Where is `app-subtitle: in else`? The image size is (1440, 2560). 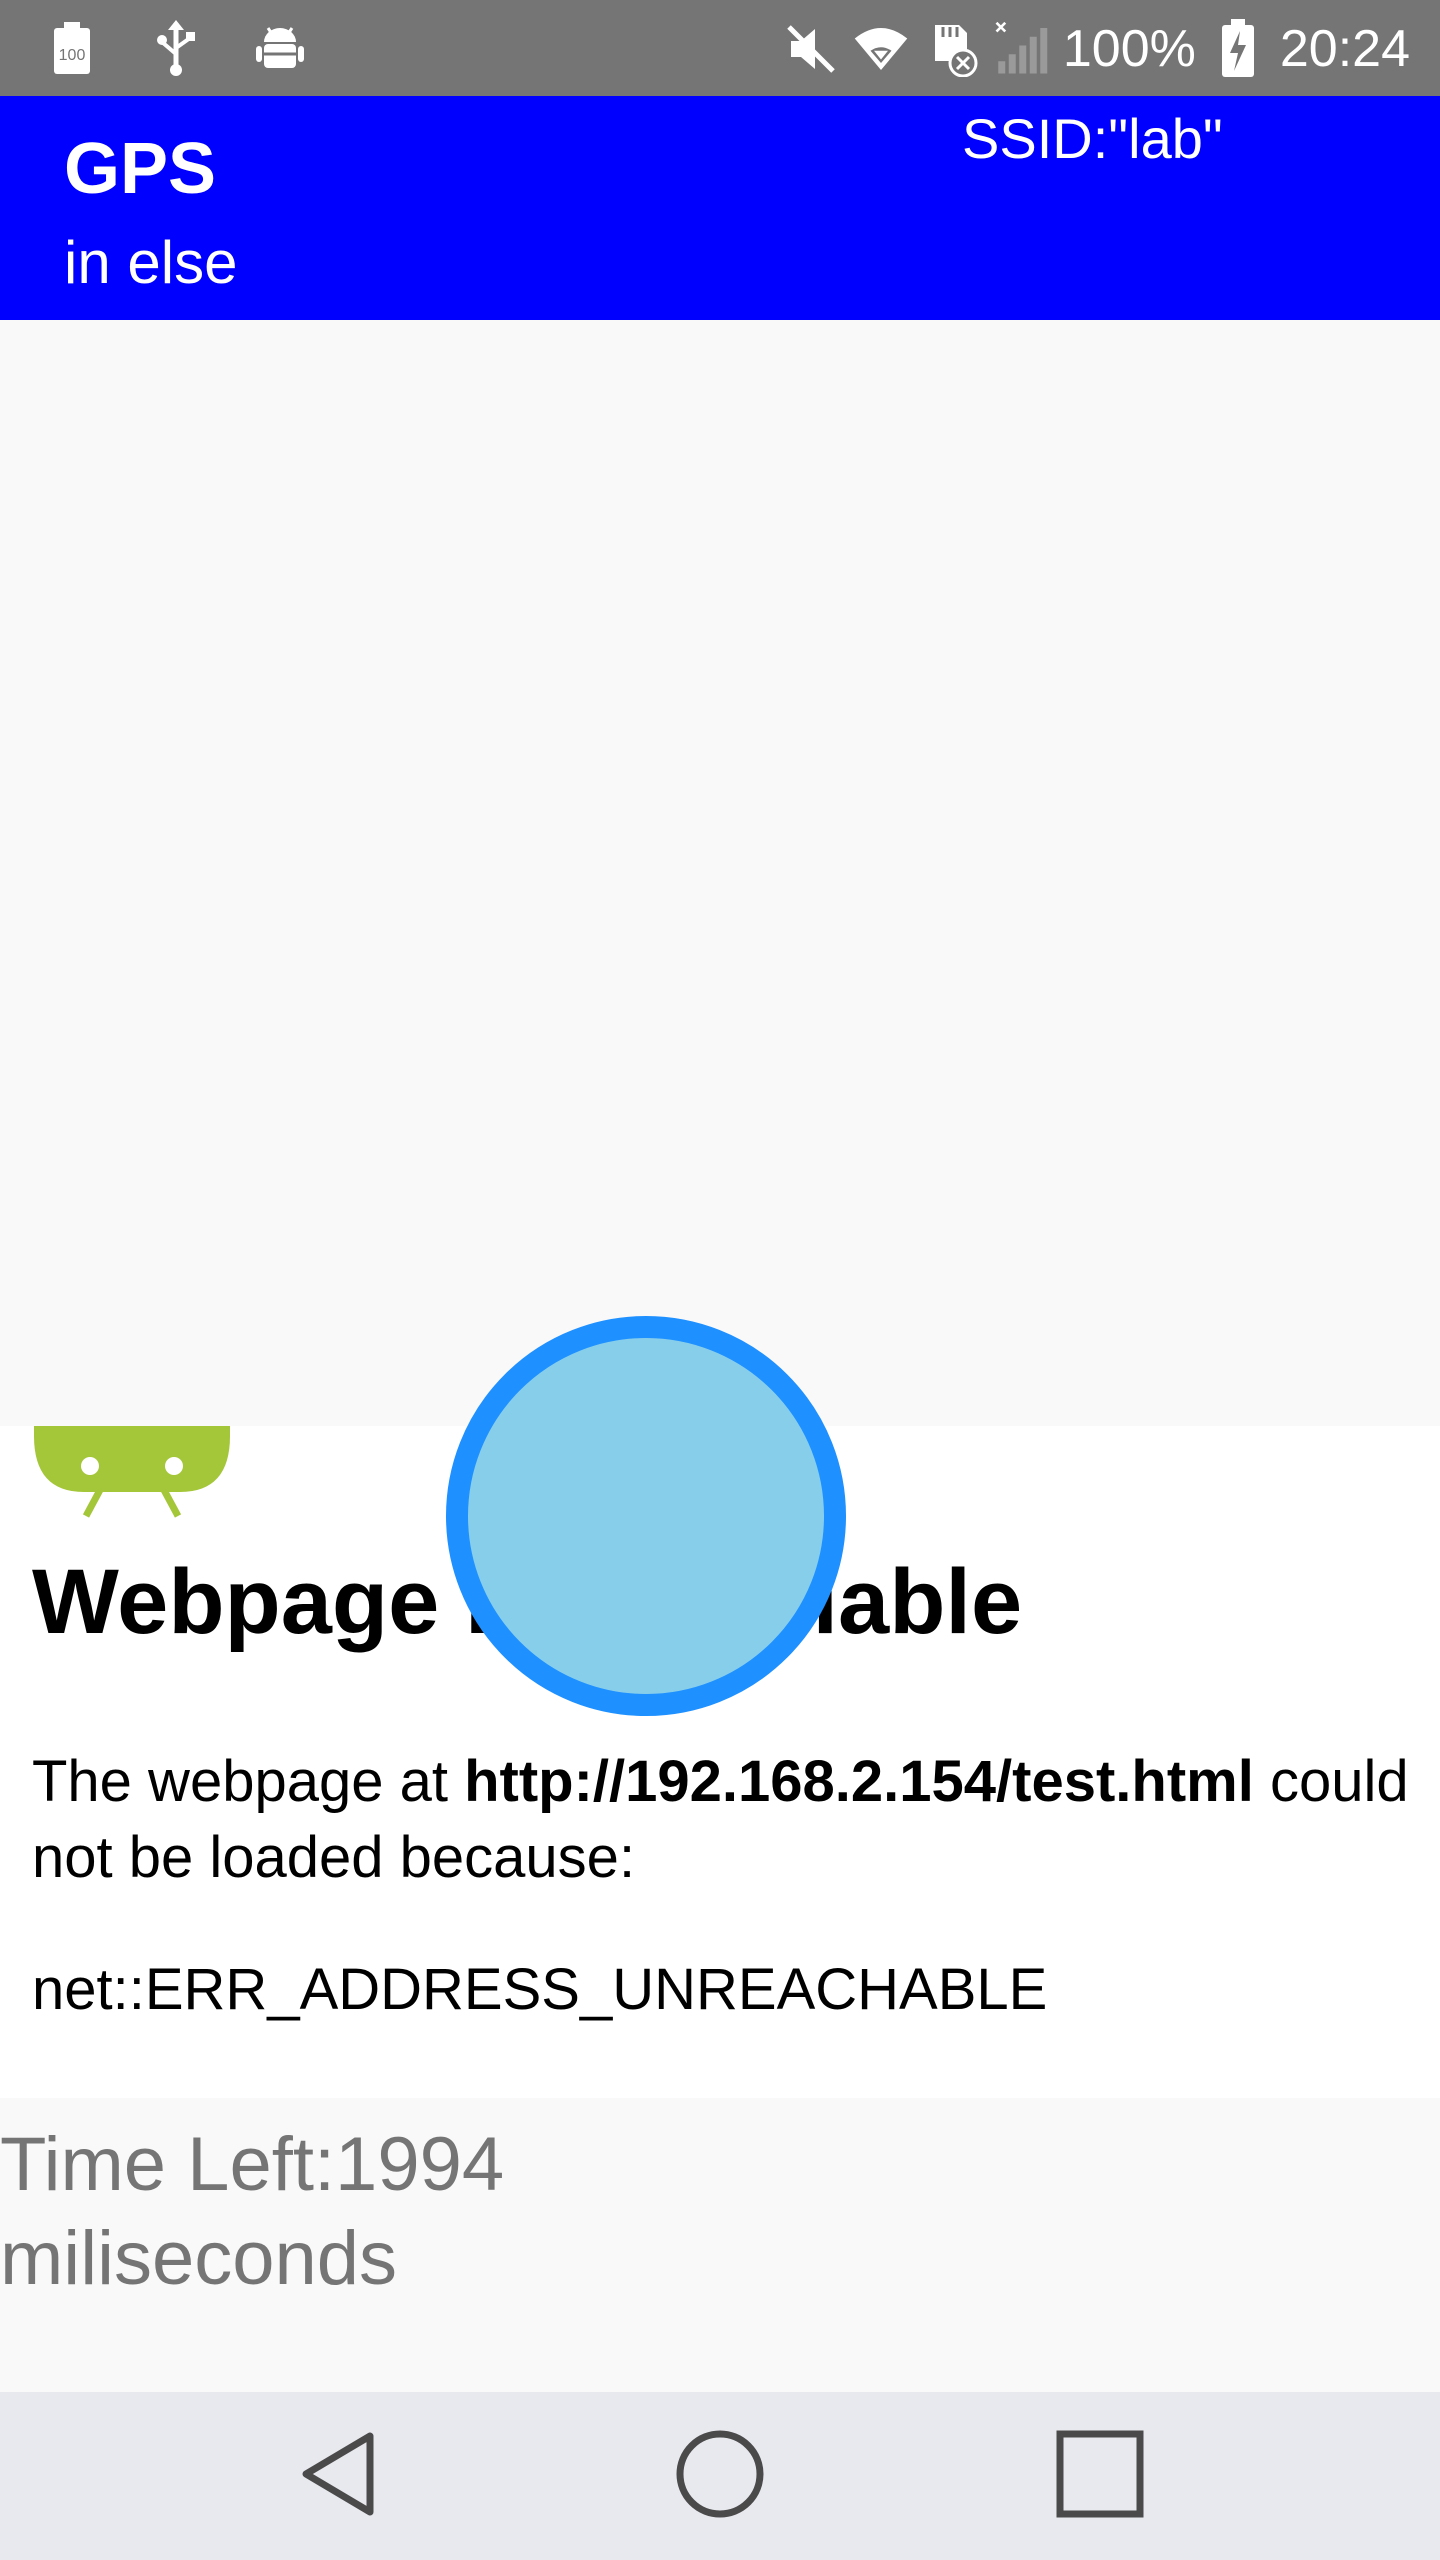 app-subtitle: in else is located at coordinates (151, 262).